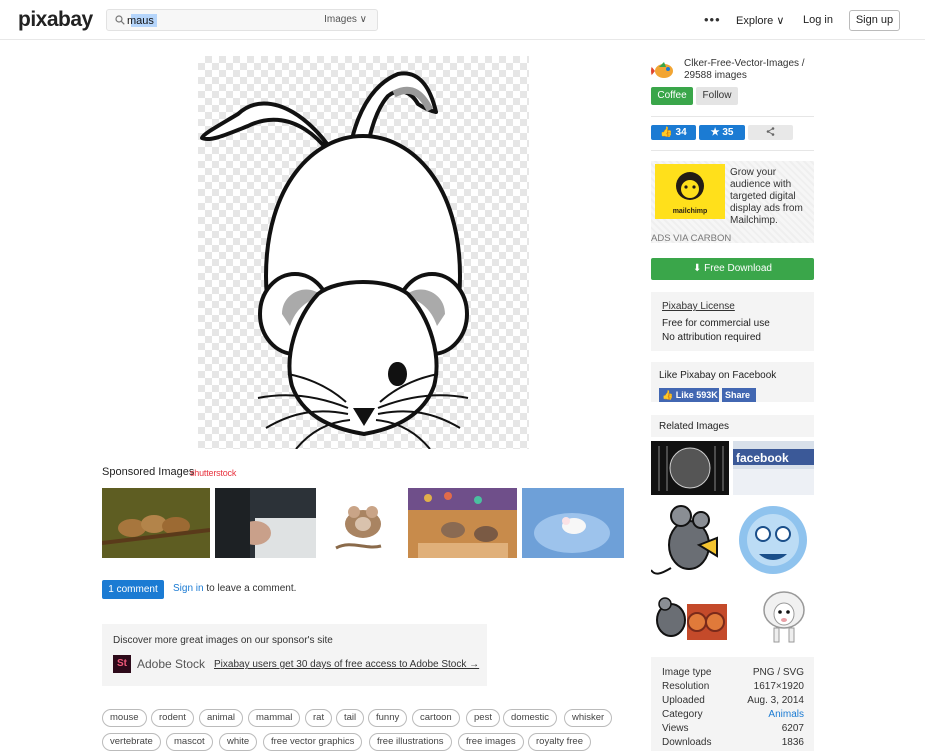 The image size is (925, 751). Describe the element at coordinates (711, 337) in the screenshot. I see `license-line-2: No attribution required` at that location.